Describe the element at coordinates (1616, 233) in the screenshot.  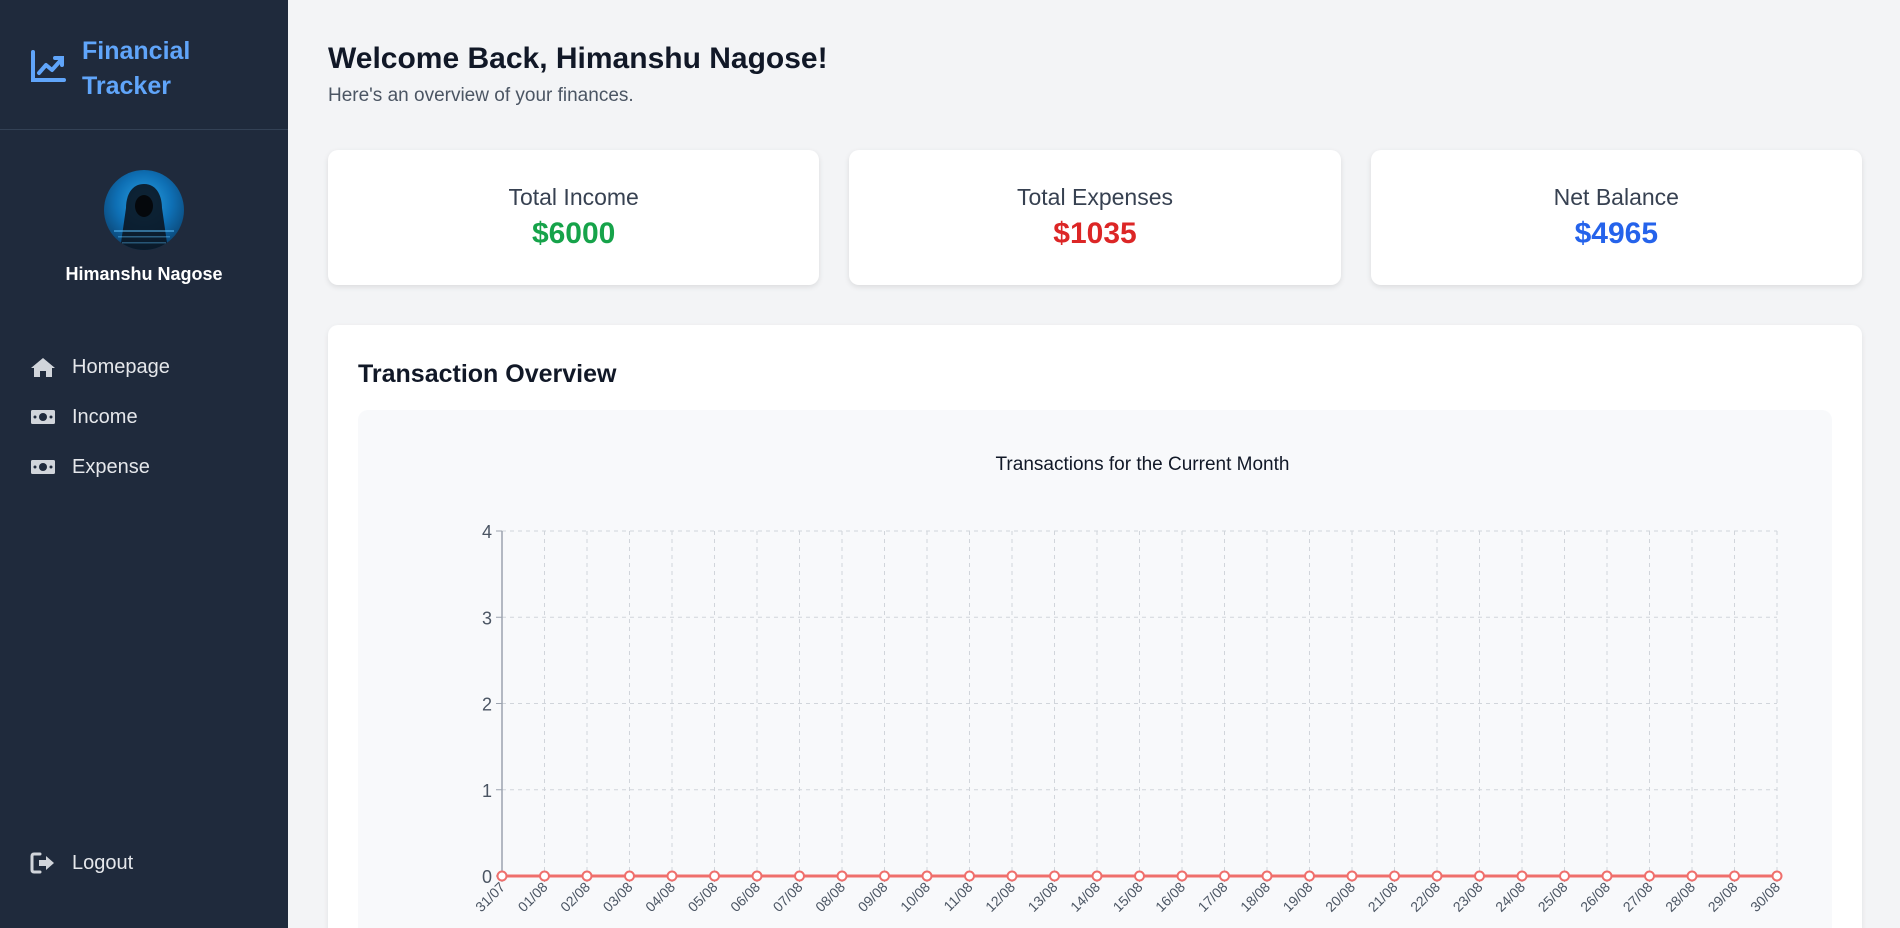
I see `balance-value: $4965` at that location.